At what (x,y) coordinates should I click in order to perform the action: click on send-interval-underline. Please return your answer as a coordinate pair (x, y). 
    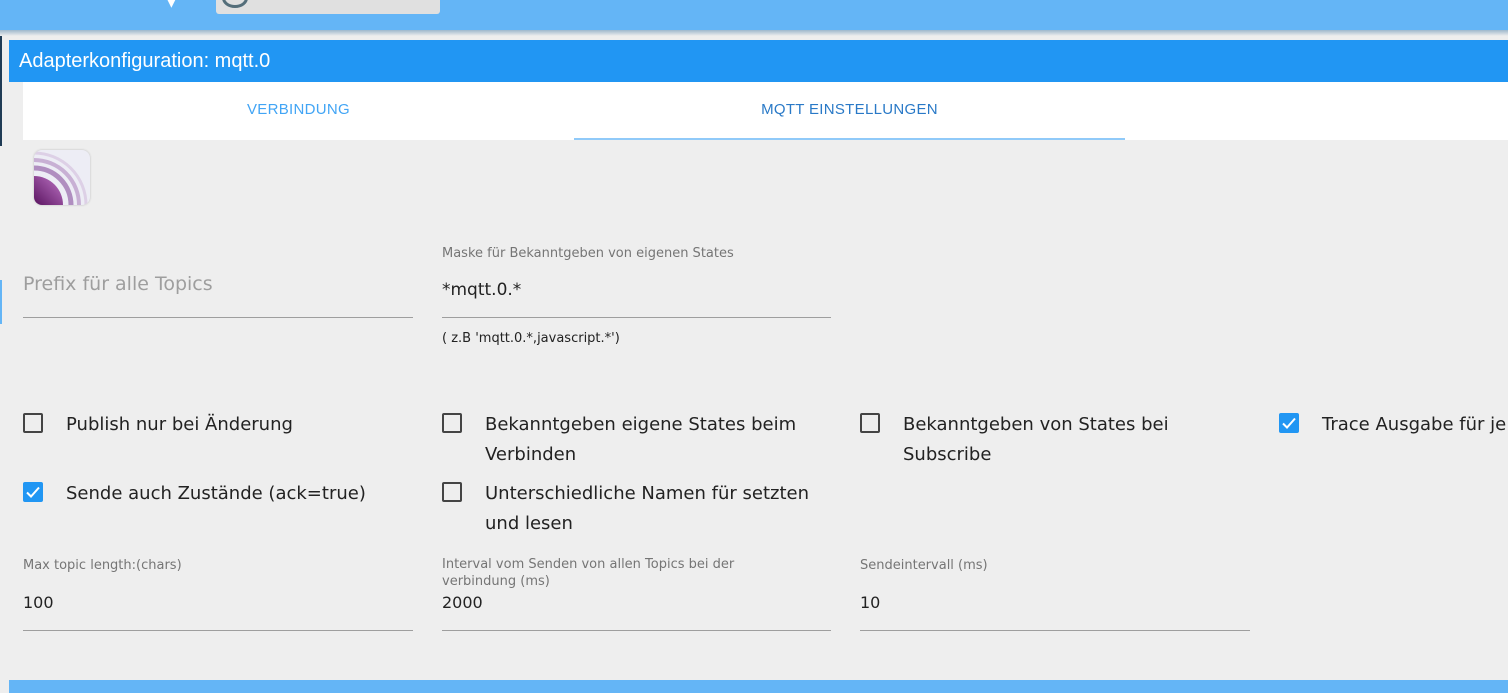
    Looking at the image, I should click on (1055, 630).